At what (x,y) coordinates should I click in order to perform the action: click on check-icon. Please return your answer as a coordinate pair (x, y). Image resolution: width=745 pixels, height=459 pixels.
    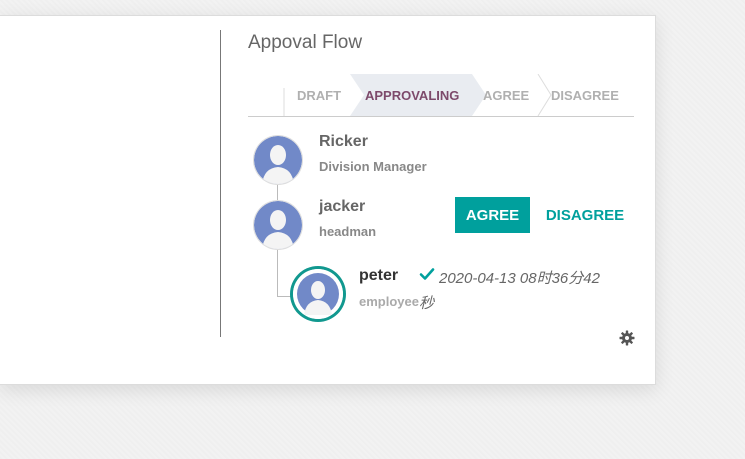
    Looking at the image, I should click on (427, 274).